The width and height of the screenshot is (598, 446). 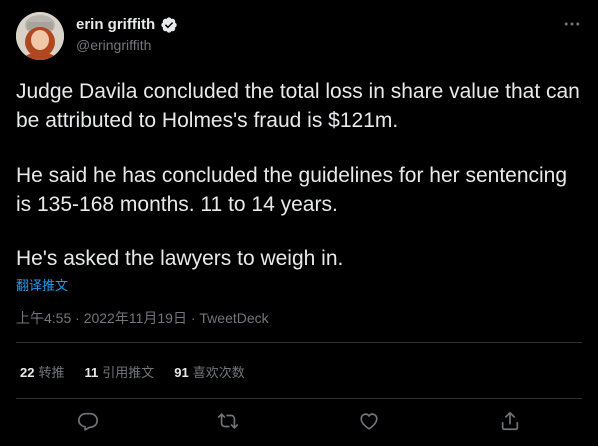 What do you see at coordinates (43, 318) in the screenshot?
I see `tweet-time: 上午4:55` at bounding box center [43, 318].